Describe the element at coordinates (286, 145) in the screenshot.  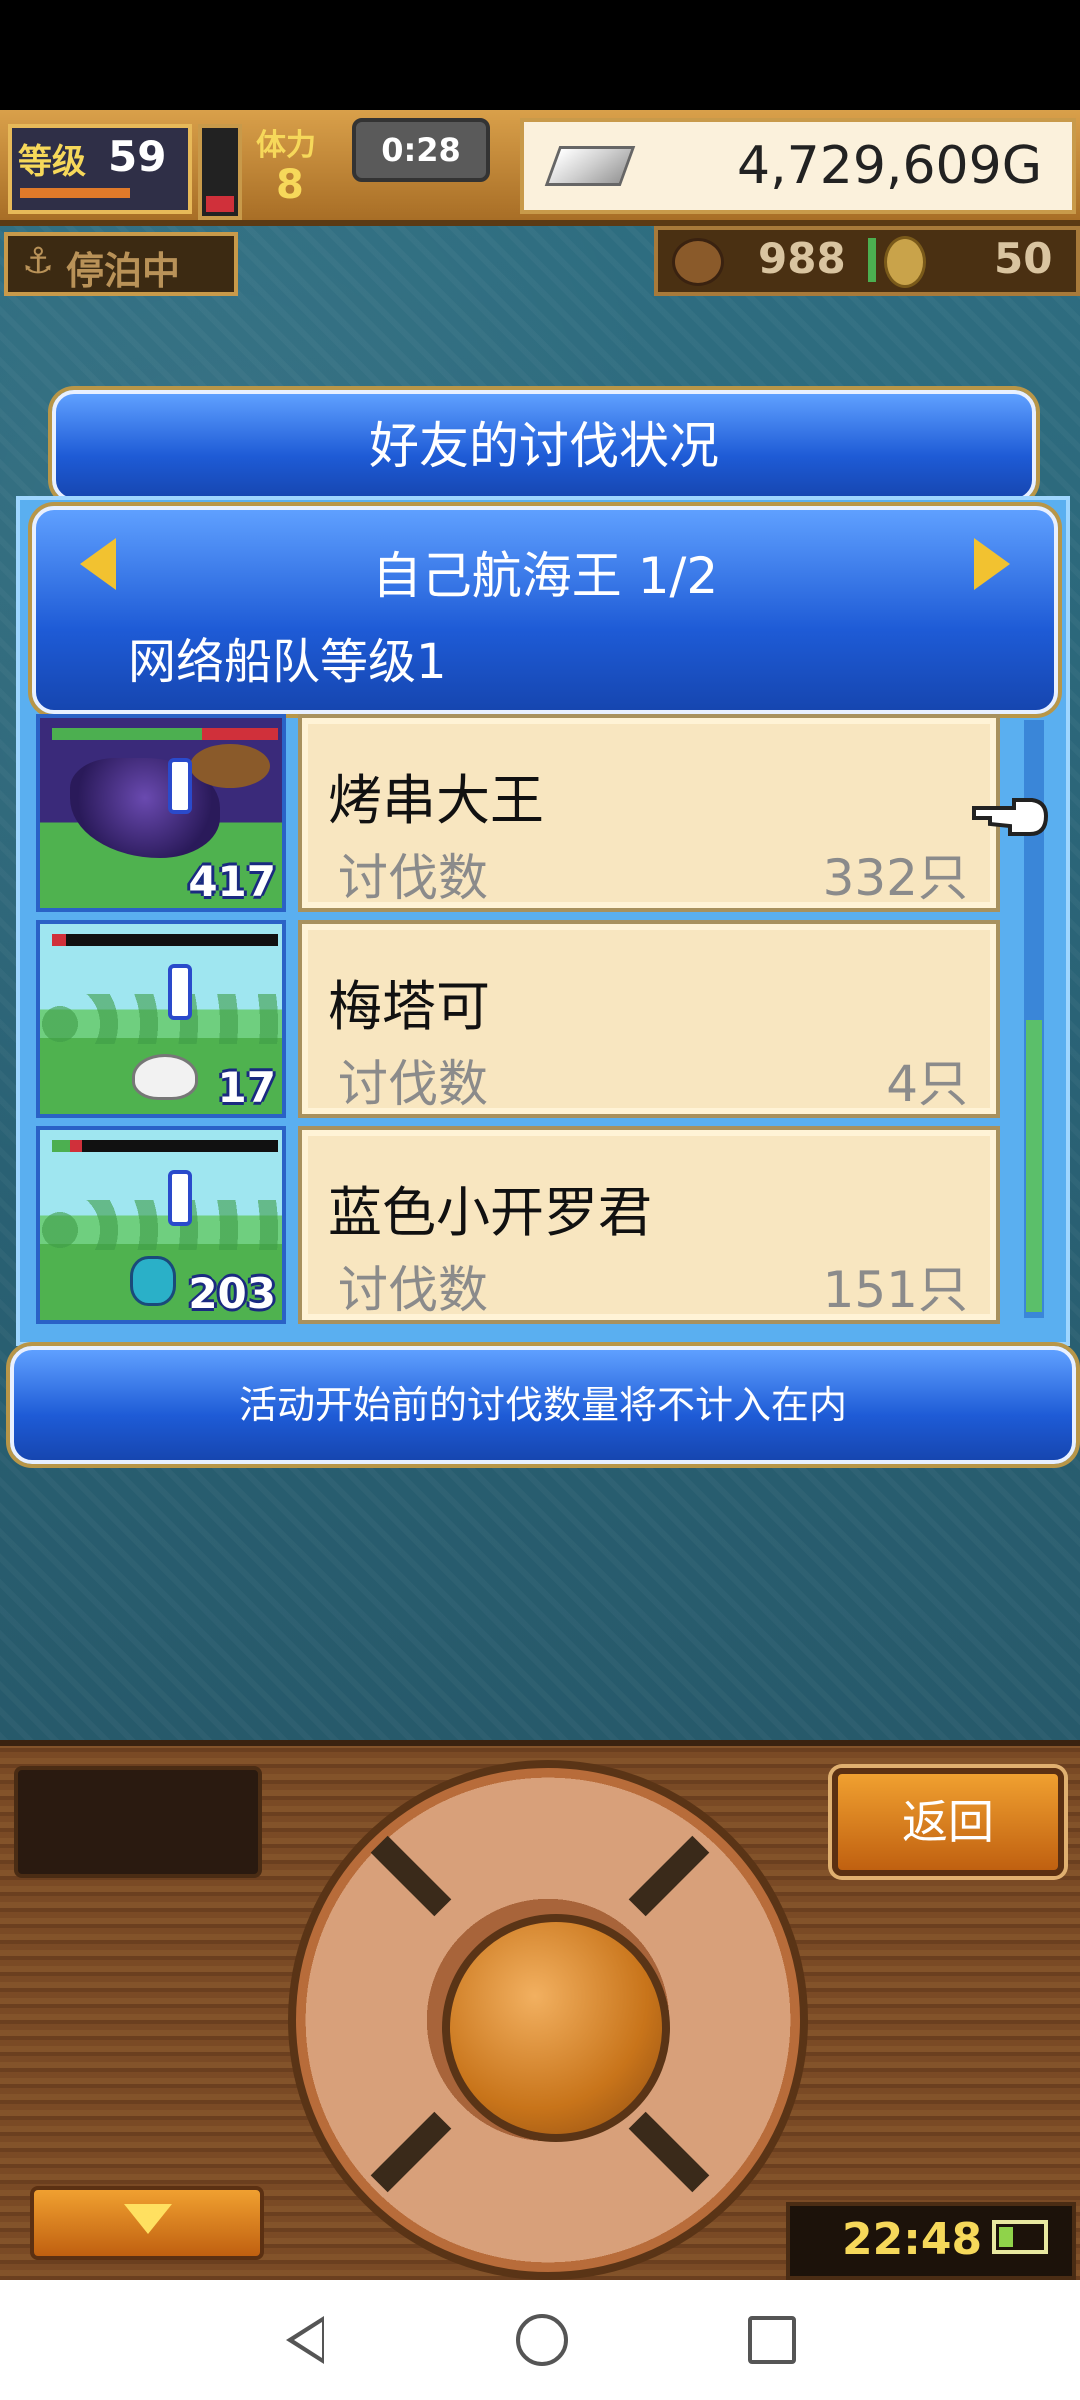
I see `stamina-label: 体力` at that location.